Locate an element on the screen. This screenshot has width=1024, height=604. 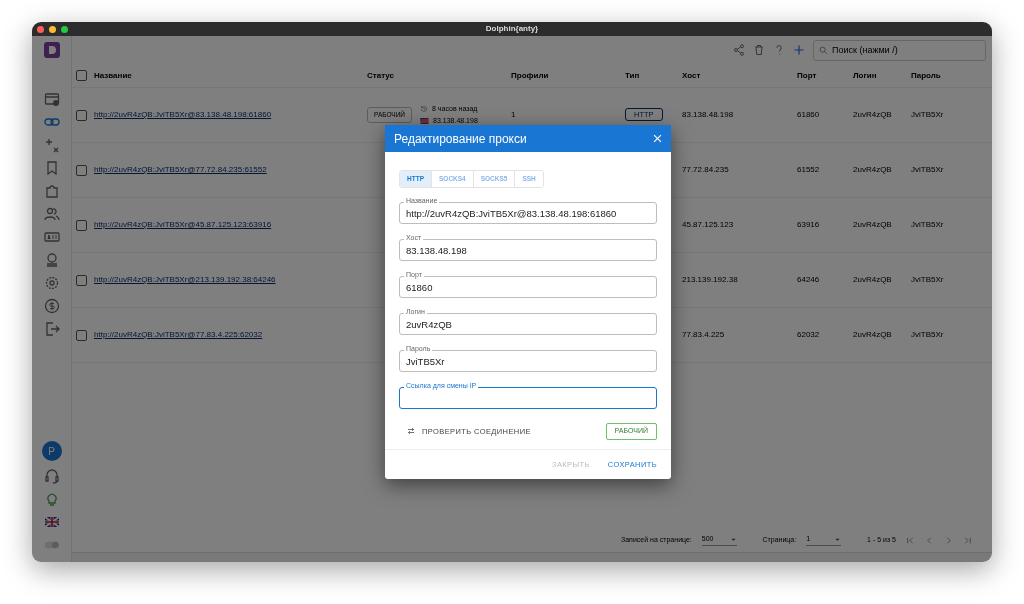
last-page-icon is located at coordinates (967, 540).